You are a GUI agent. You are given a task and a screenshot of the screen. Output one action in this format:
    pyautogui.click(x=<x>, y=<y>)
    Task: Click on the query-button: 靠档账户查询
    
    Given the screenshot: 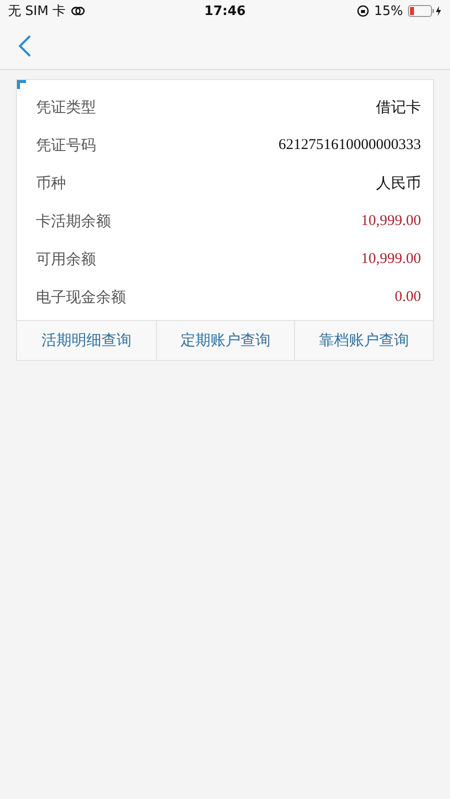 What is the action you would take?
    pyautogui.click(x=363, y=340)
    